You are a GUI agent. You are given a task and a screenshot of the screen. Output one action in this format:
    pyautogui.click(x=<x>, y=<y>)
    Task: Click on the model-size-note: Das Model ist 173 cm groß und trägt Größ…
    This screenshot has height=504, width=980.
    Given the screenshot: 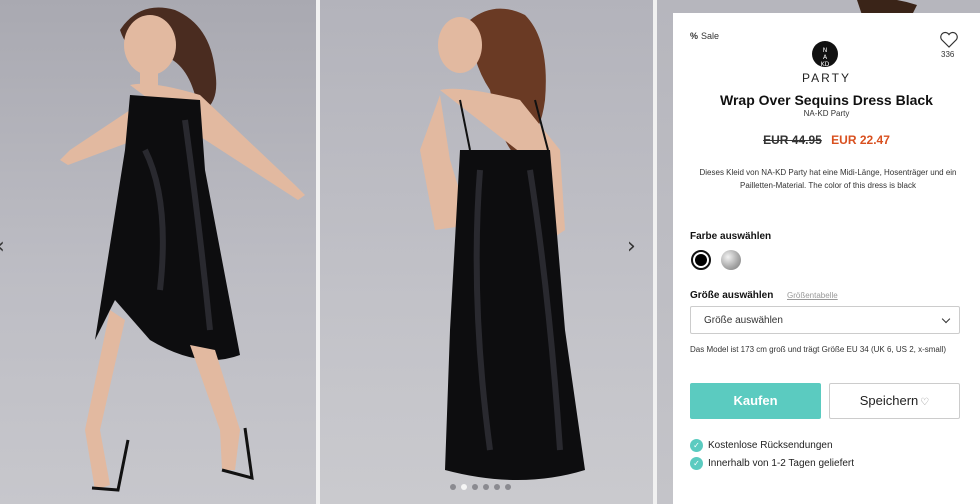 What is the action you would take?
    pyautogui.click(x=818, y=349)
    